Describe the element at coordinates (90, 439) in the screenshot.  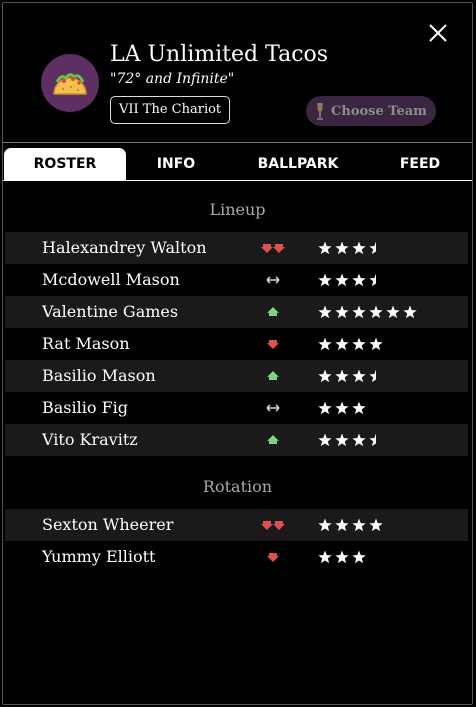
I see `player-name: Vito Kravitz` at that location.